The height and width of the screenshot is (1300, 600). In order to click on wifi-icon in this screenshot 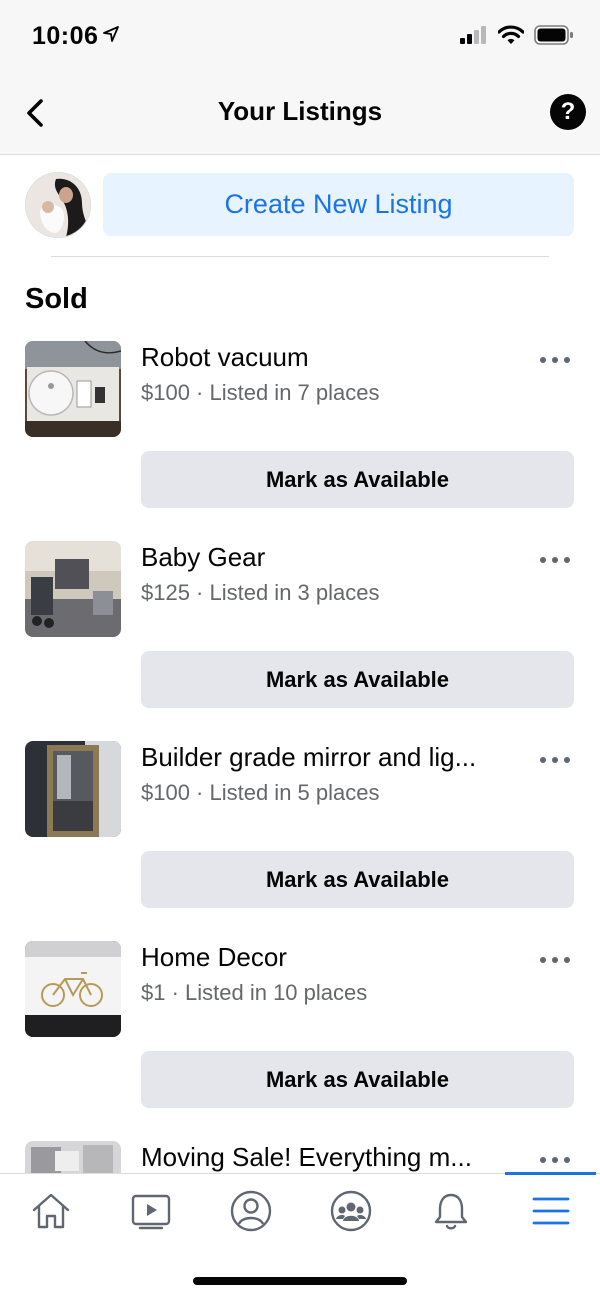, I will do `click(511, 34)`.